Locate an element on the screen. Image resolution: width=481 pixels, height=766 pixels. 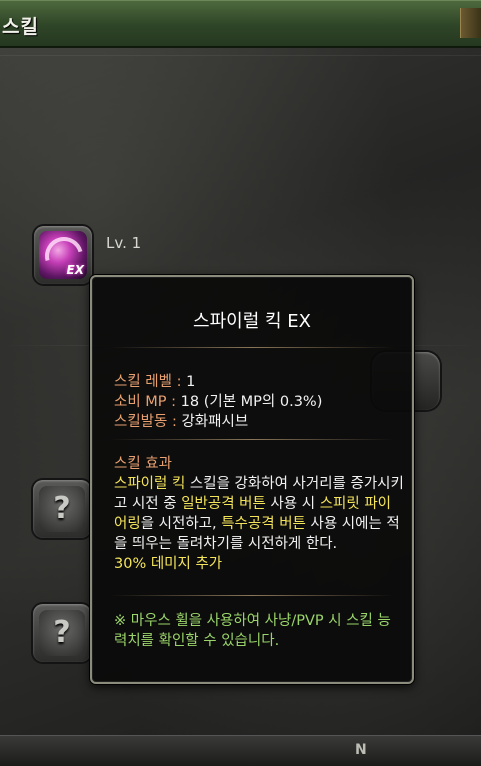
stat-label: 스킬 레벨 : is located at coordinates (150, 382).